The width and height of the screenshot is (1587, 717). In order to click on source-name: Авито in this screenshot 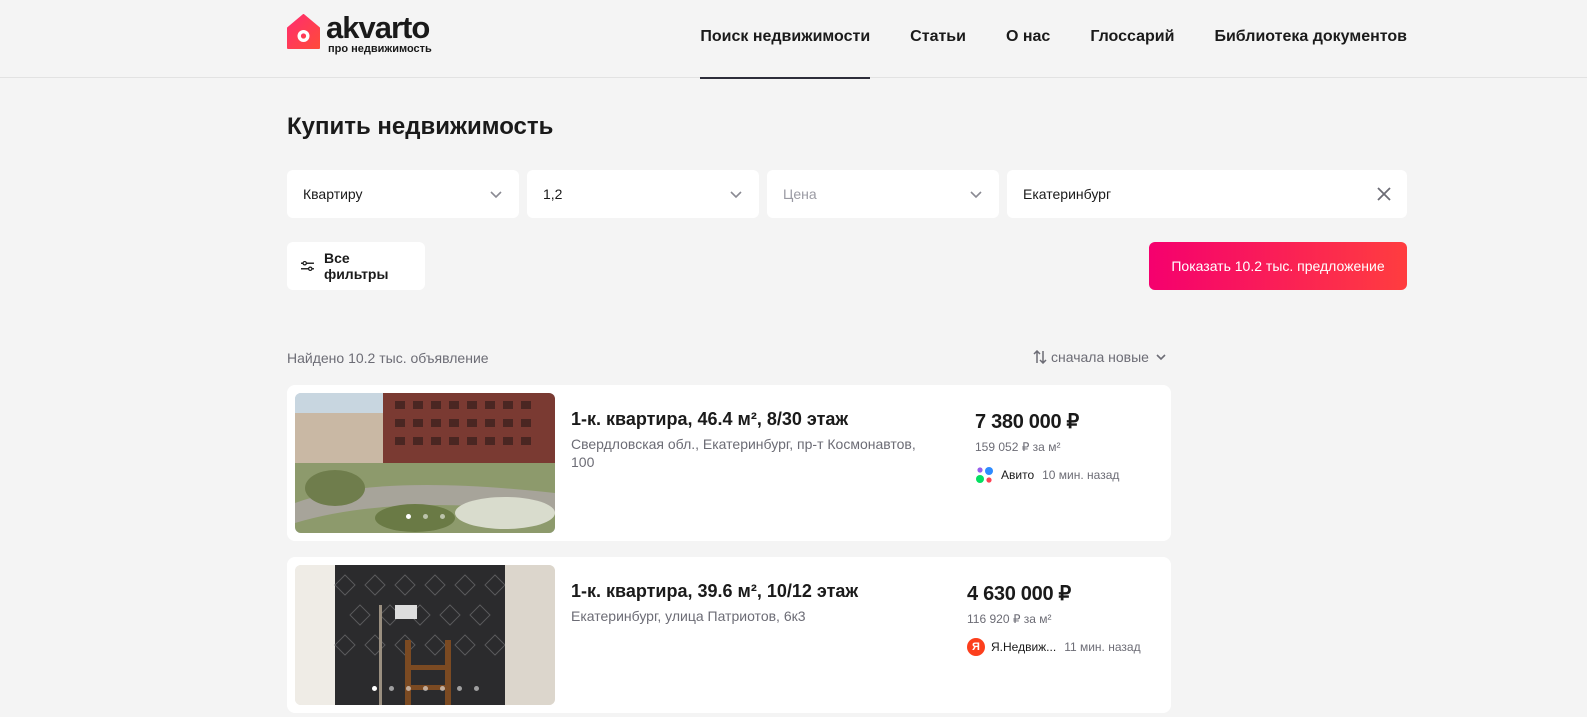, I will do `click(1018, 475)`.